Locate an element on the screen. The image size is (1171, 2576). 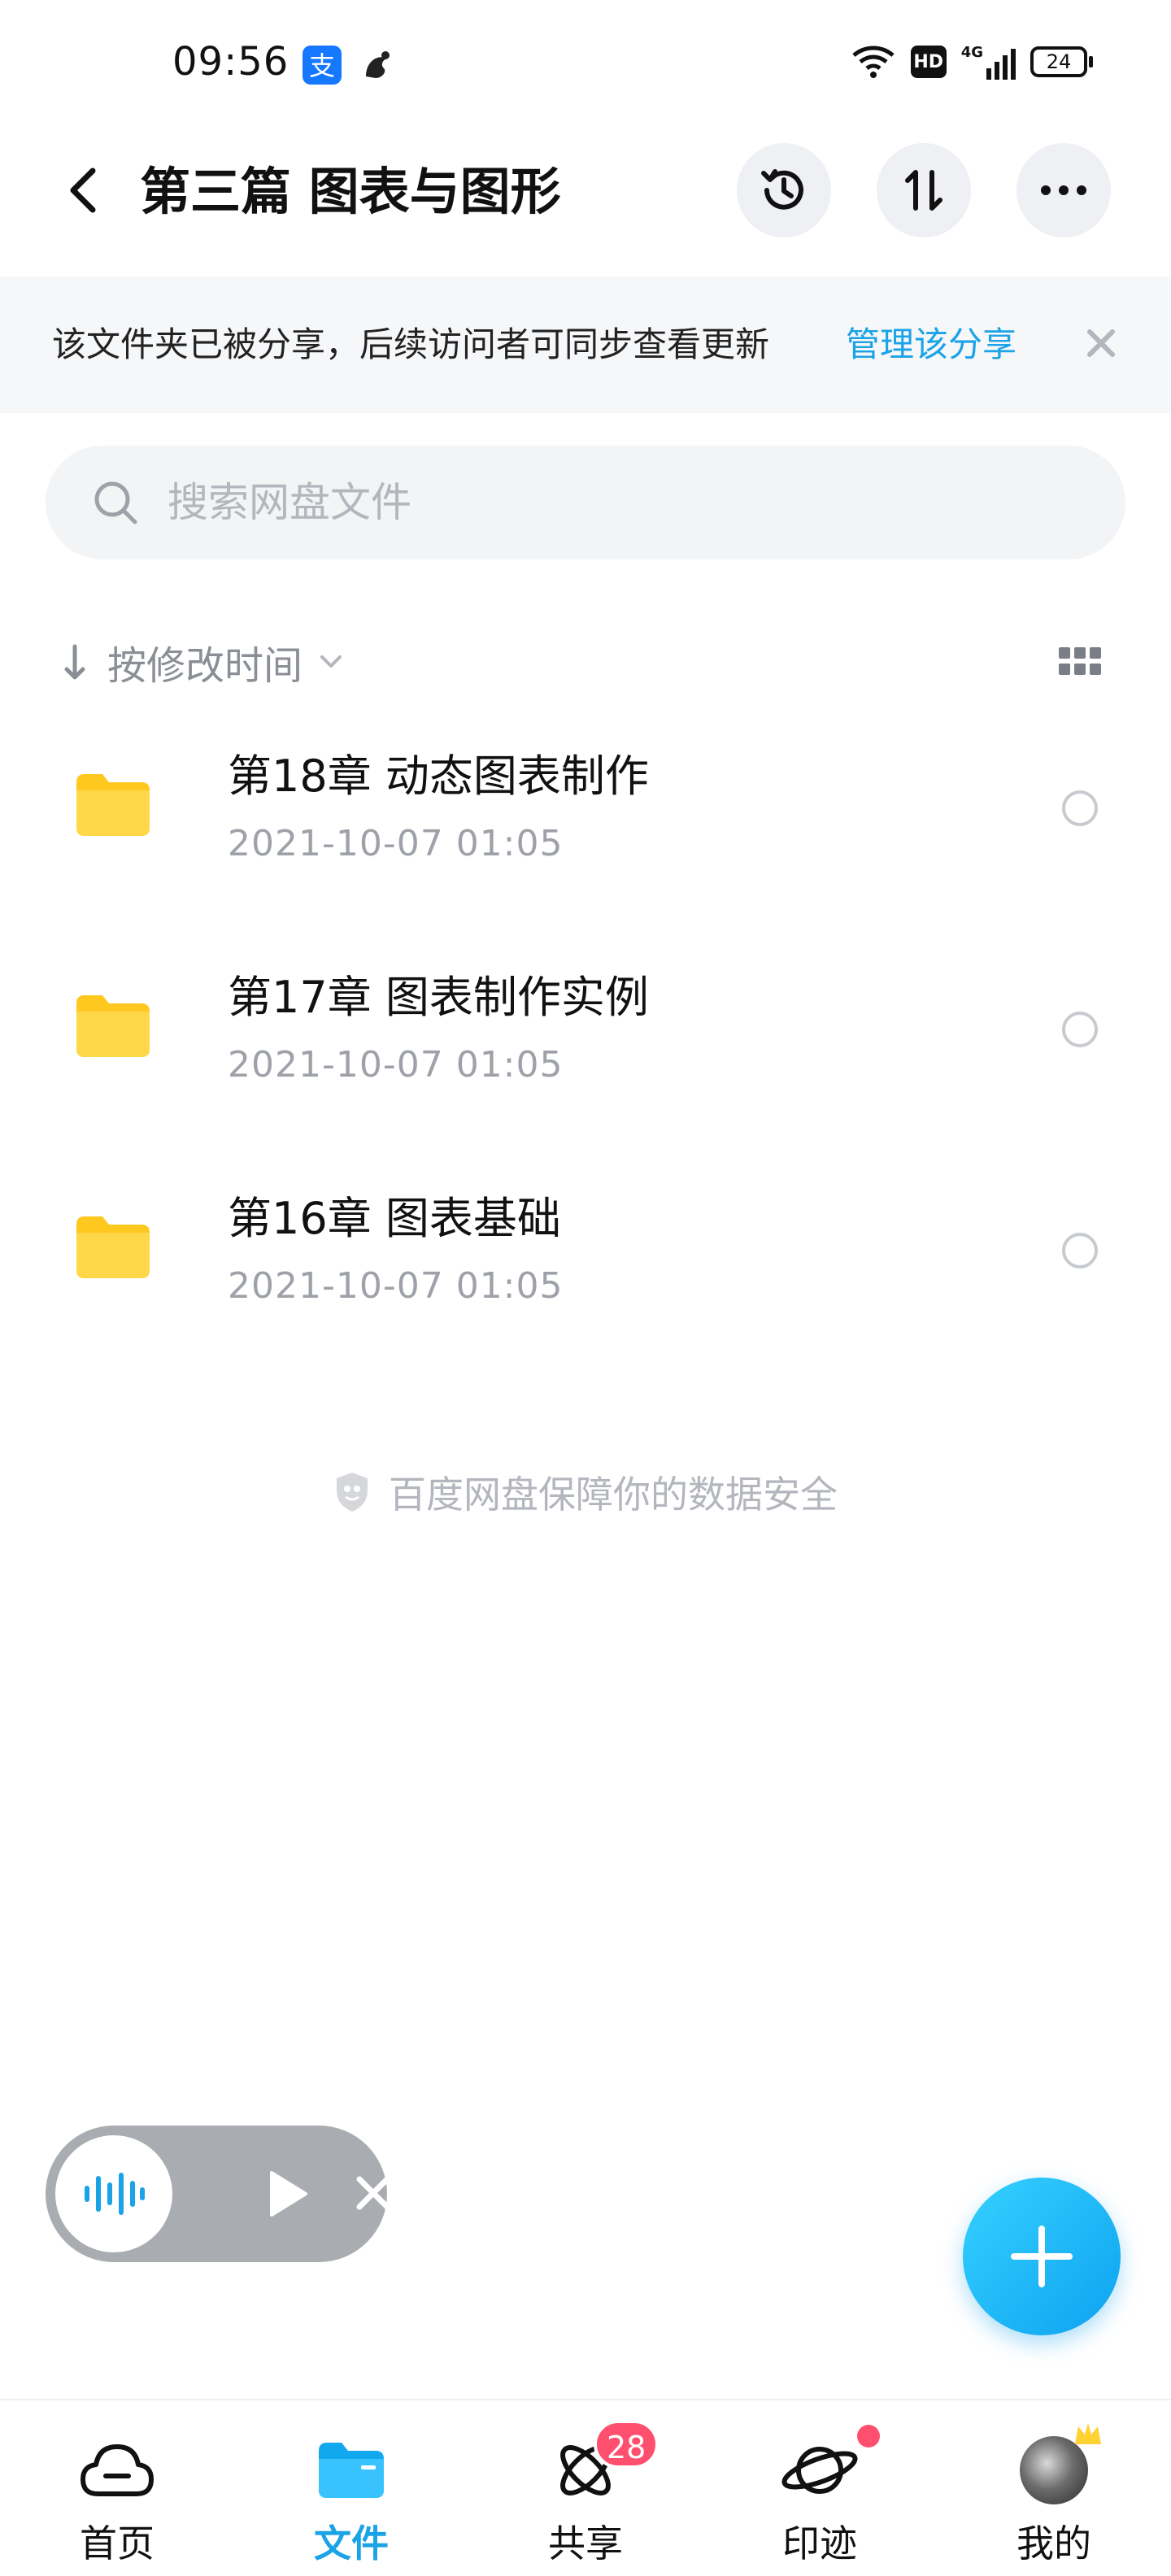
crown-icon is located at coordinates (1088, 2434).